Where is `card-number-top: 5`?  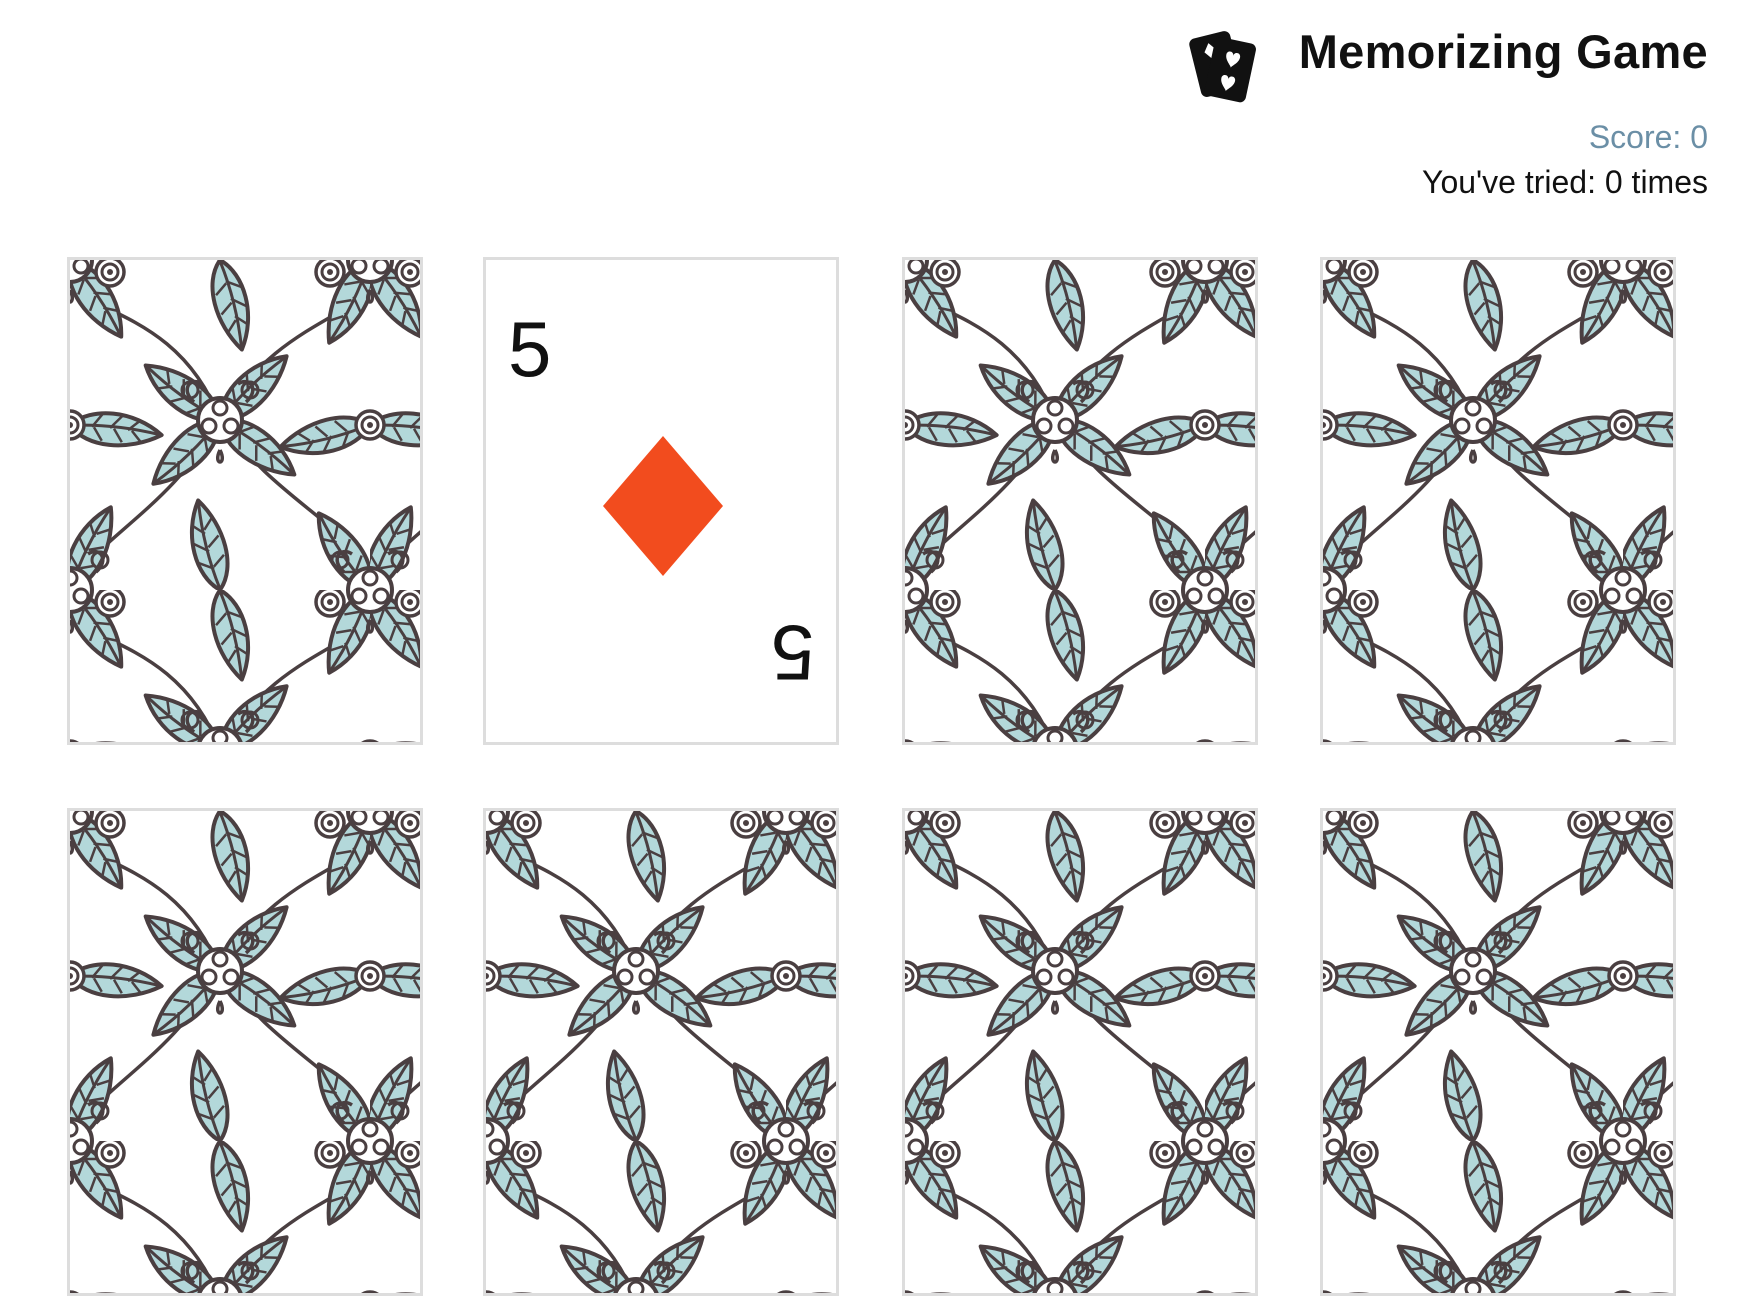 card-number-top: 5 is located at coordinates (530, 349).